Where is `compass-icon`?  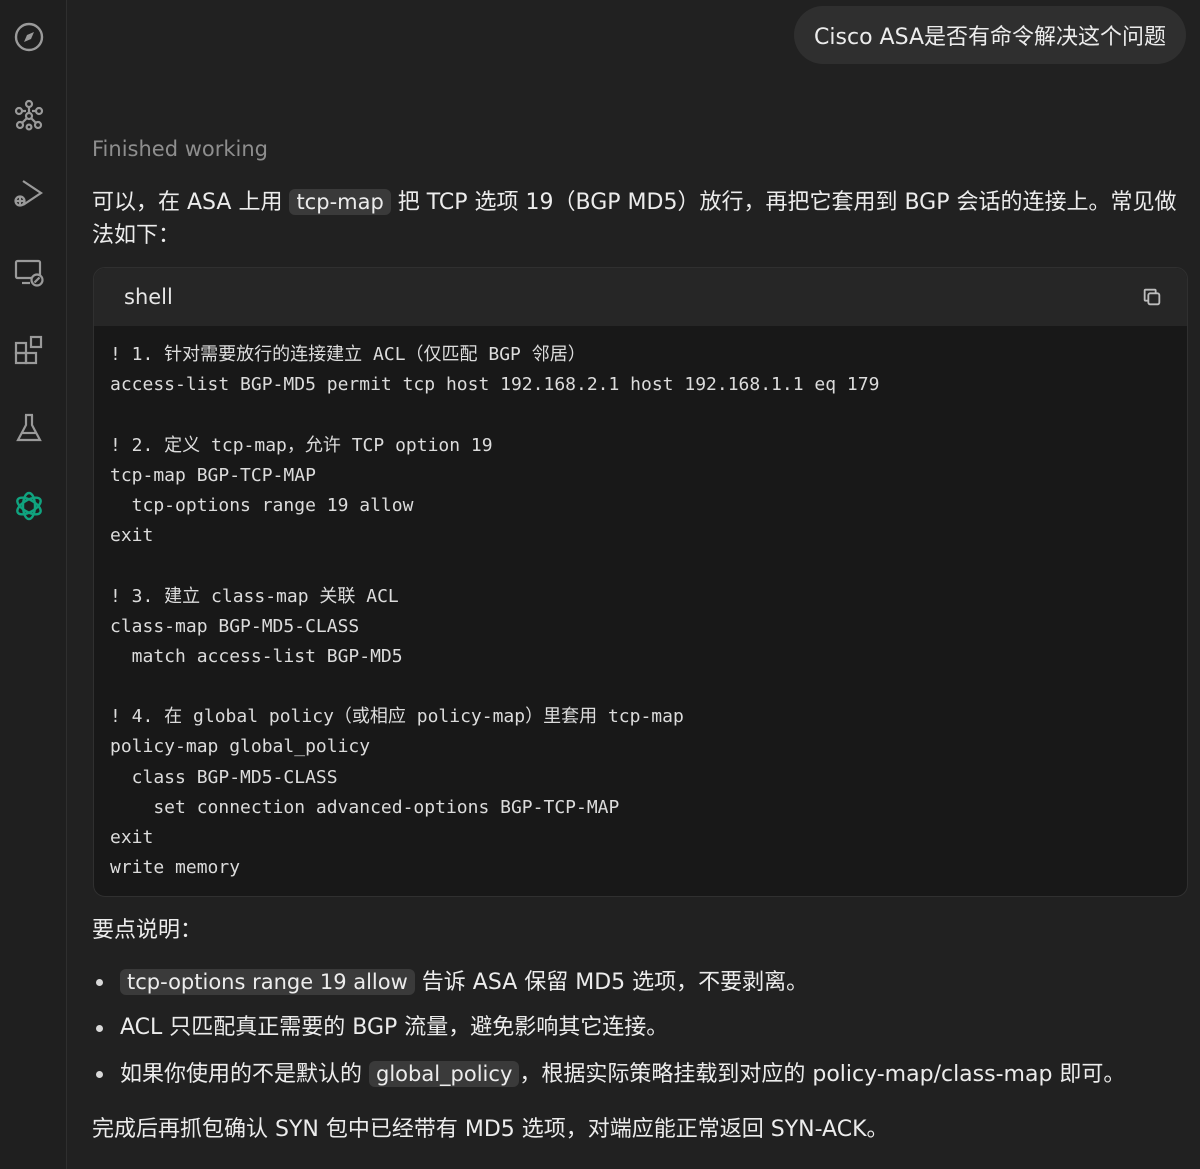 compass-icon is located at coordinates (29, 37).